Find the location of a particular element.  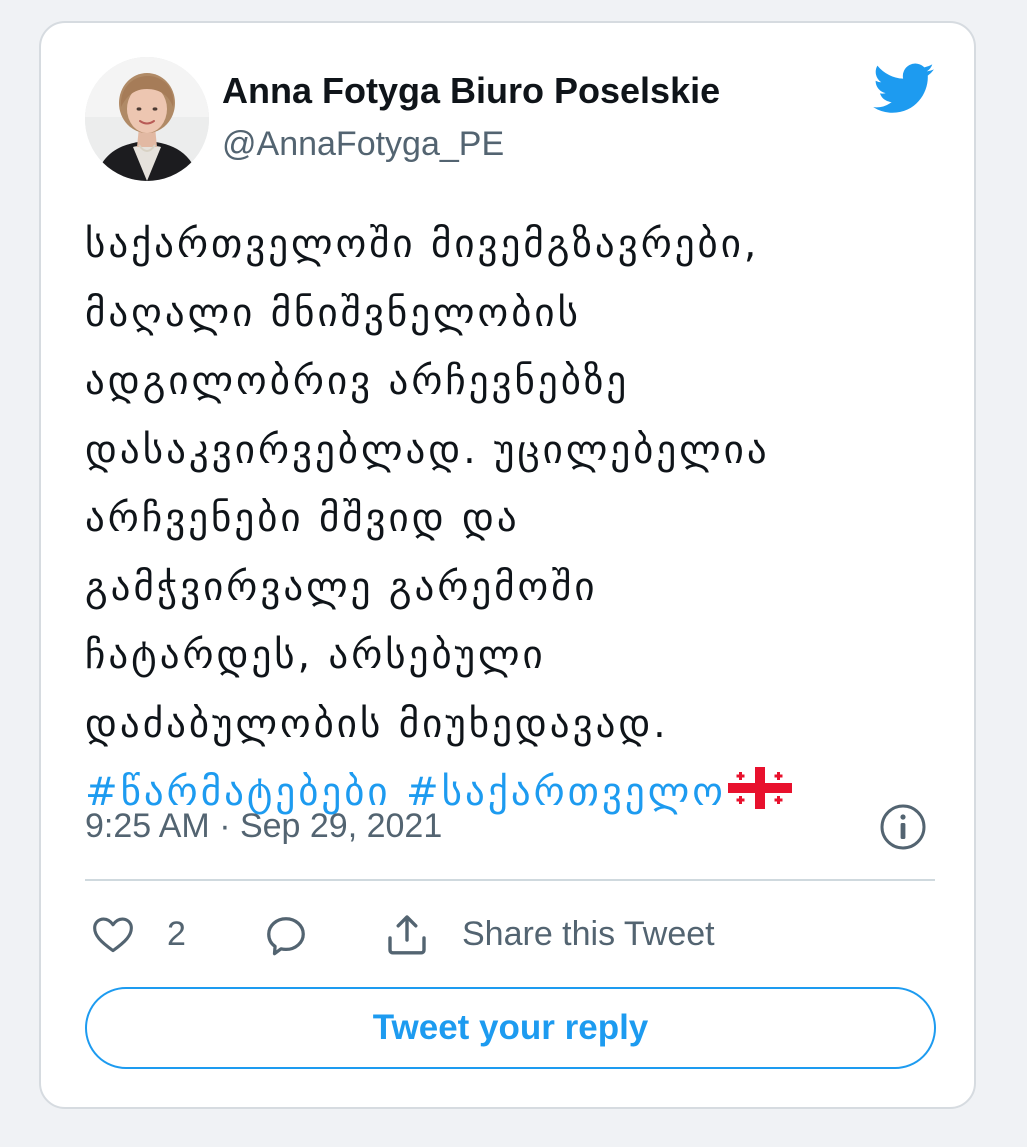

share-tweet-link: Share this Tweet is located at coordinates (588, 934).